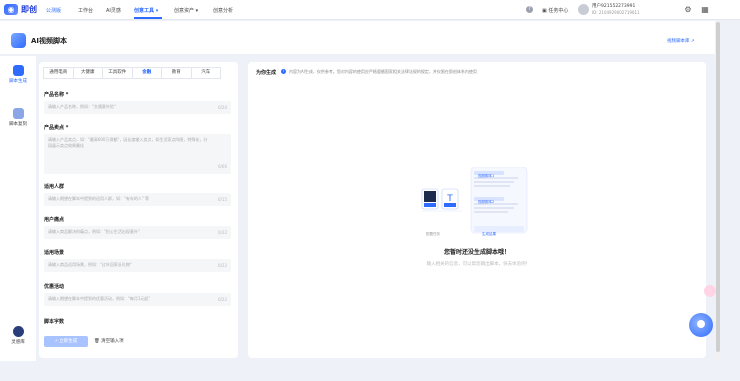 The height and width of the screenshot is (381, 740). Describe the element at coordinates (54, 11) in the screenshot. I see `beta-badge: 公测版` at that location.